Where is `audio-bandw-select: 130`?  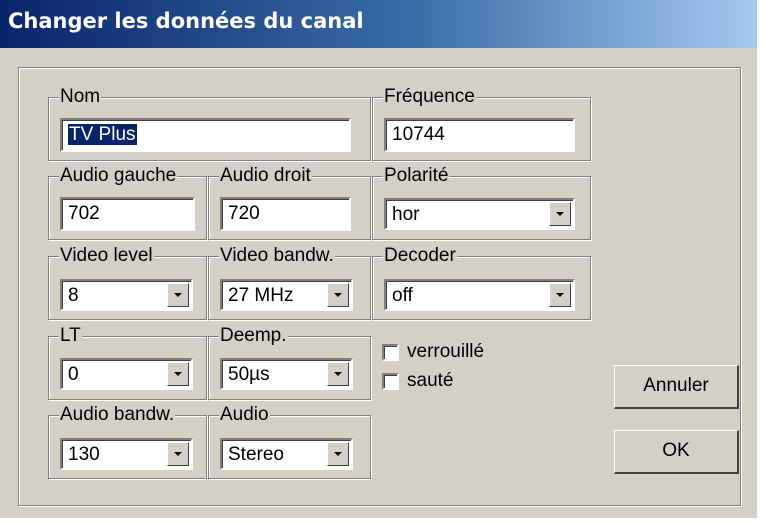
audio-bandw-select: 130 is located at coordinates (126, 454).